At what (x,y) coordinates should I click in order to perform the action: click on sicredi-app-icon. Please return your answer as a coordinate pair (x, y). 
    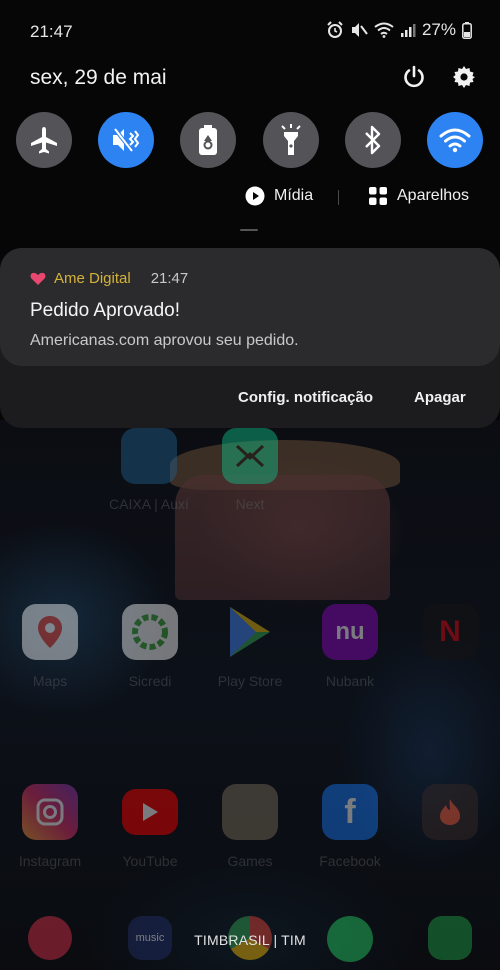
    Looking at the image, I should click on (150, 632).